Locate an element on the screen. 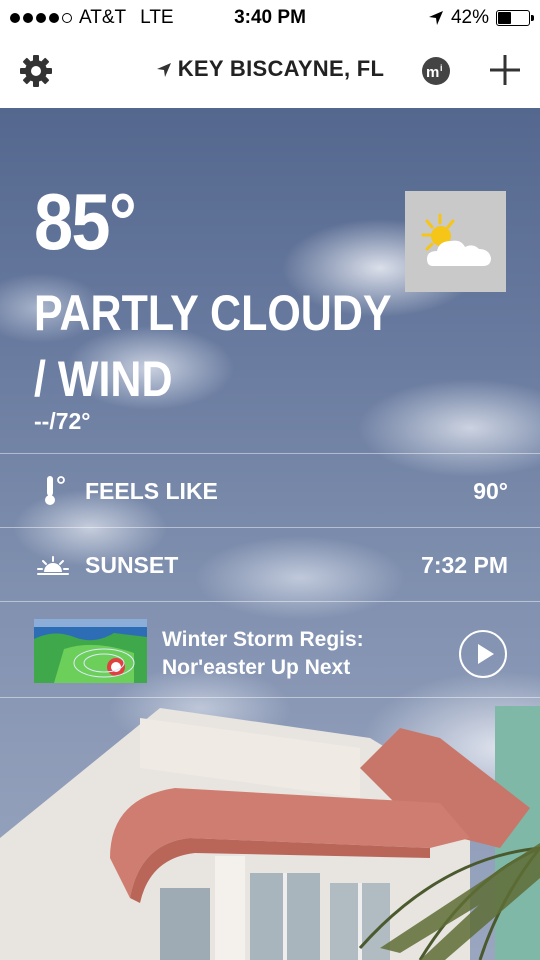  feels-like-row: FEELS LIKE 90° is located at coordinates (270, 490).